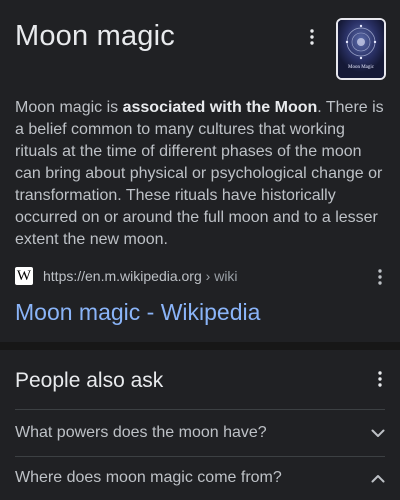  I want to click on wikipedia-icon: W, so click(24, 276).